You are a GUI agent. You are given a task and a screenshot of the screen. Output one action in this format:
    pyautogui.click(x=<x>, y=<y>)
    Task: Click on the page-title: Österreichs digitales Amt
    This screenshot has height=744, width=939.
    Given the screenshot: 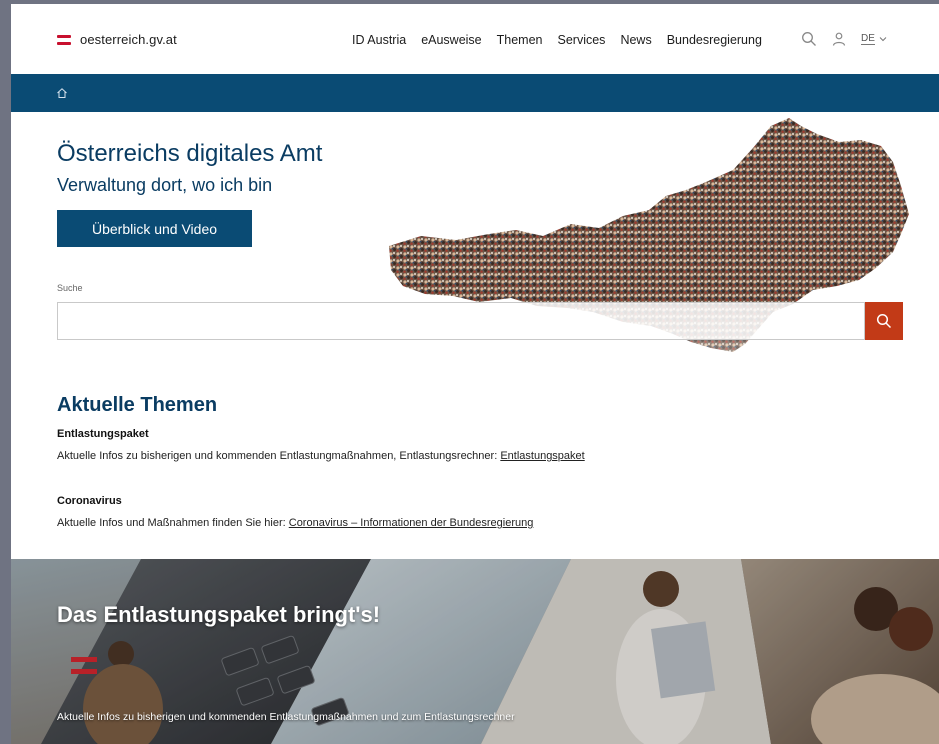 What is the action you would take?
    pyautogui.click(x=190, y=153)
    